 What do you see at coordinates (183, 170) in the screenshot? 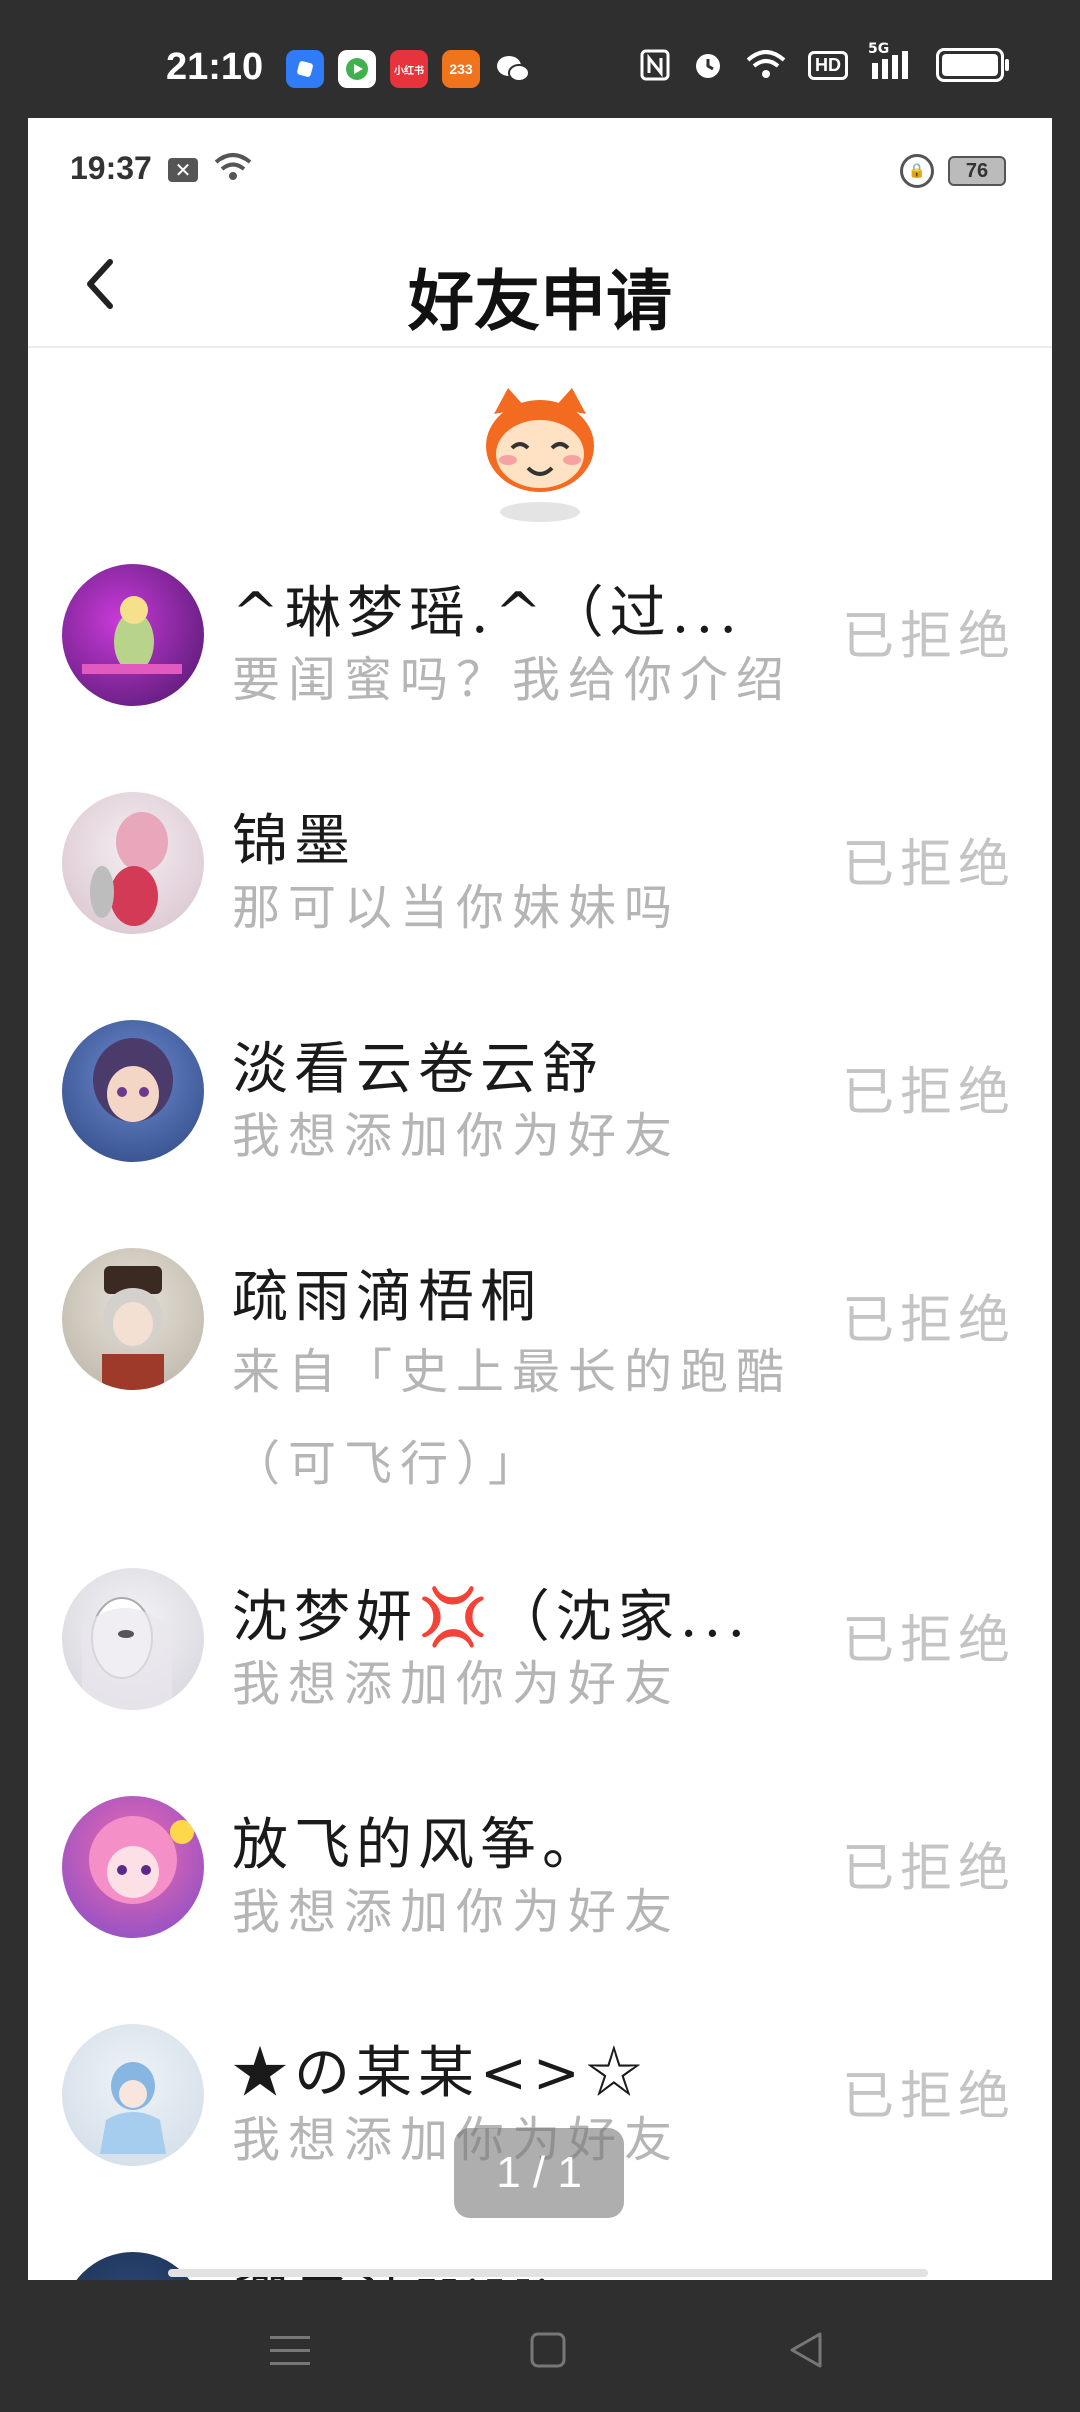
I see `close-notification-icon: ✕` at bounding box center [183, 170].